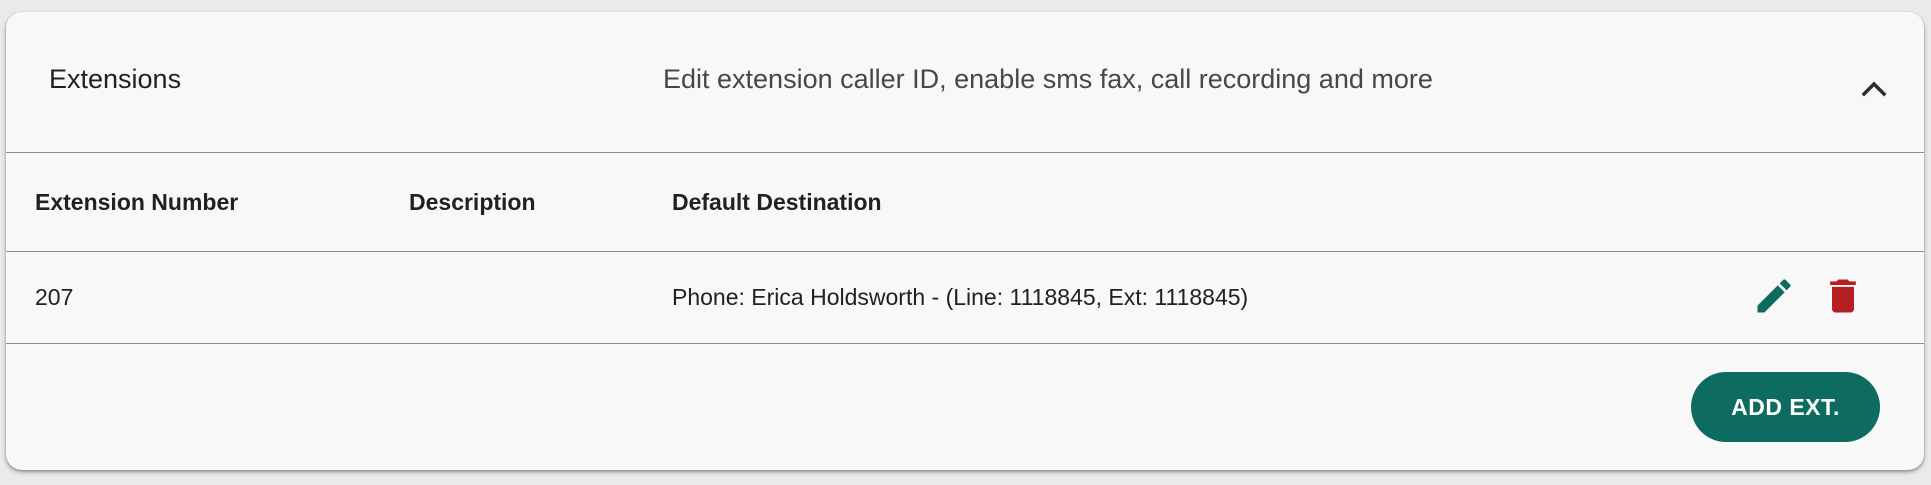  What do you see at coordinates (54, 297) in the screenshot?
I see `cell-extension-number: 207` at bounding box center [54, 297].